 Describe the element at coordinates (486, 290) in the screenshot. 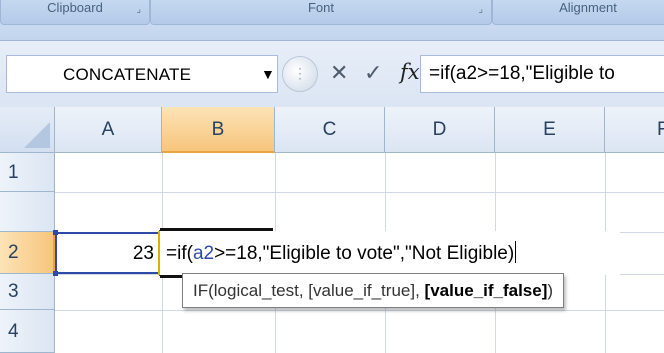

I see `tooltip-arg-value-if-false: [value_if_false]` at that location.